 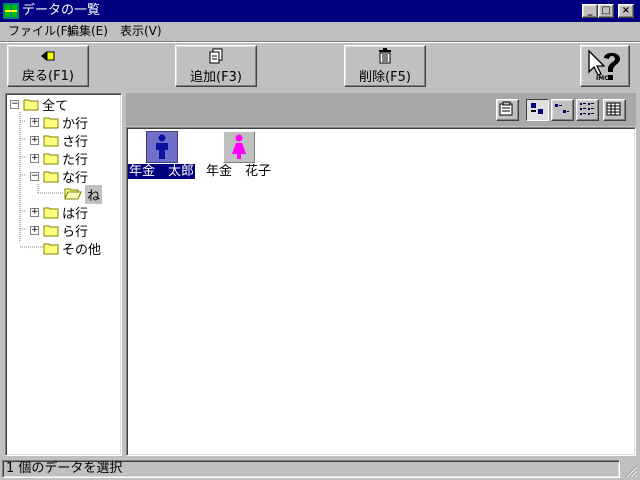 I want to click on tree-label: か行, so click(x=75, y=124).